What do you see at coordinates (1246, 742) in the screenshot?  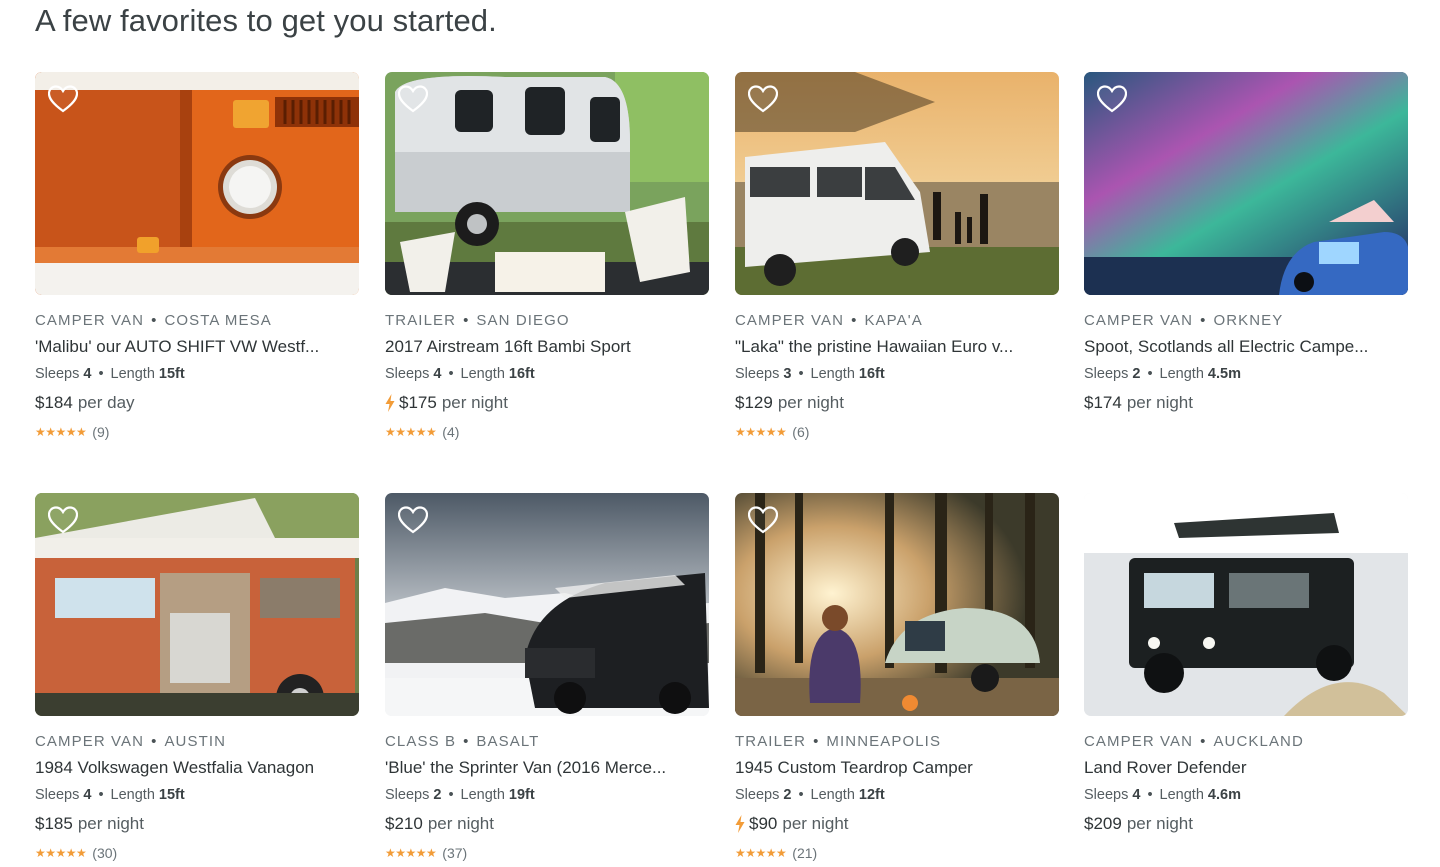 I see `listing-meta: CAMPER VAN • AUCKLAND` at bounding box center [1246, 742].